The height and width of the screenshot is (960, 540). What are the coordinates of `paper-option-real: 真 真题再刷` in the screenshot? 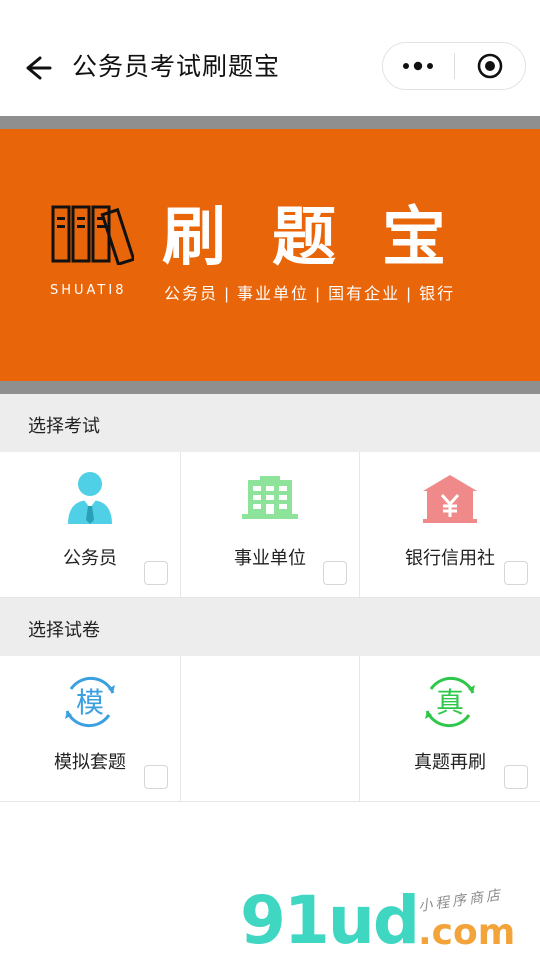 It's located at (450, 728).